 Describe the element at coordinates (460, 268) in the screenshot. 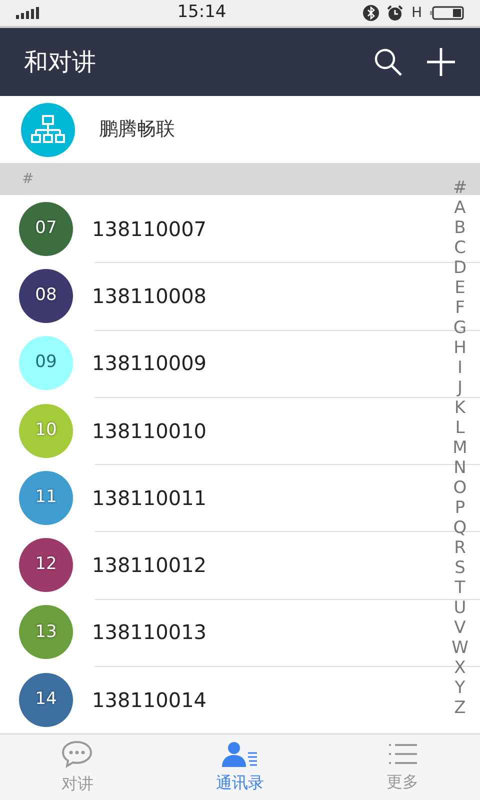

I see `index-letter: D` at that location.